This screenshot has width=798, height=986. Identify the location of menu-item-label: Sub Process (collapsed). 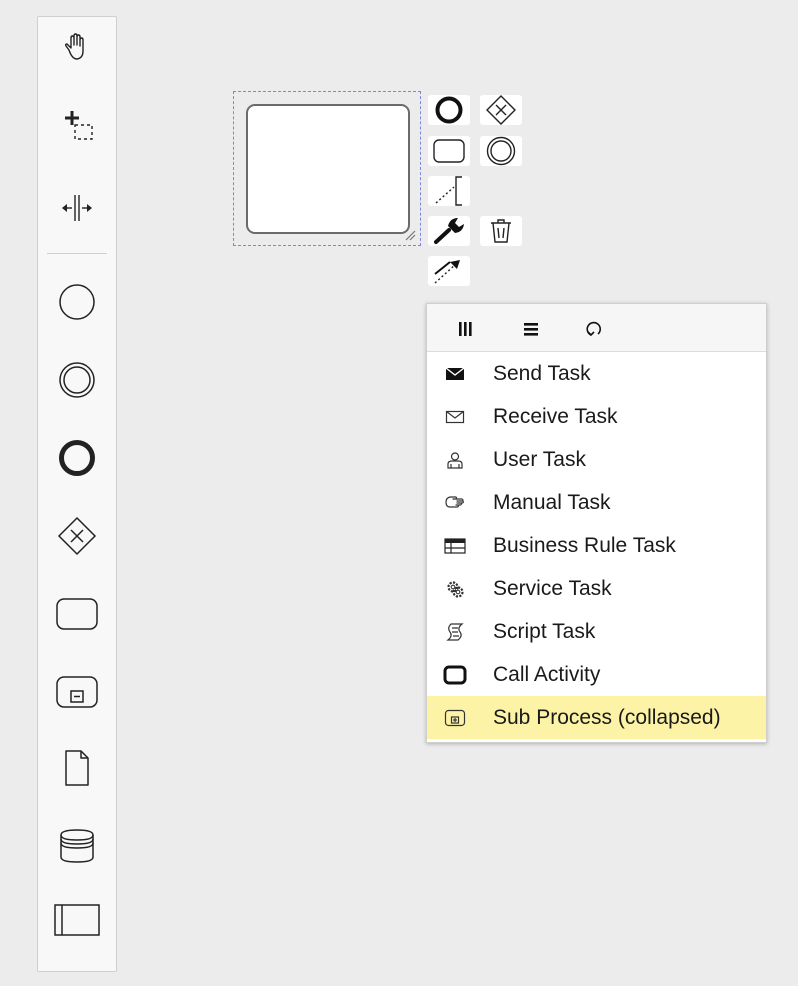
(607, 717).